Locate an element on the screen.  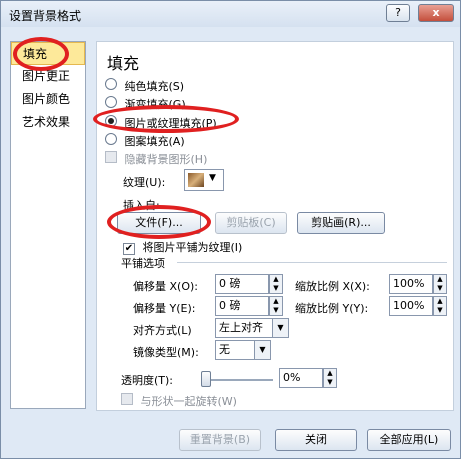
alignment-label: 对齐方式(L) is located at coordinates (162, 330).